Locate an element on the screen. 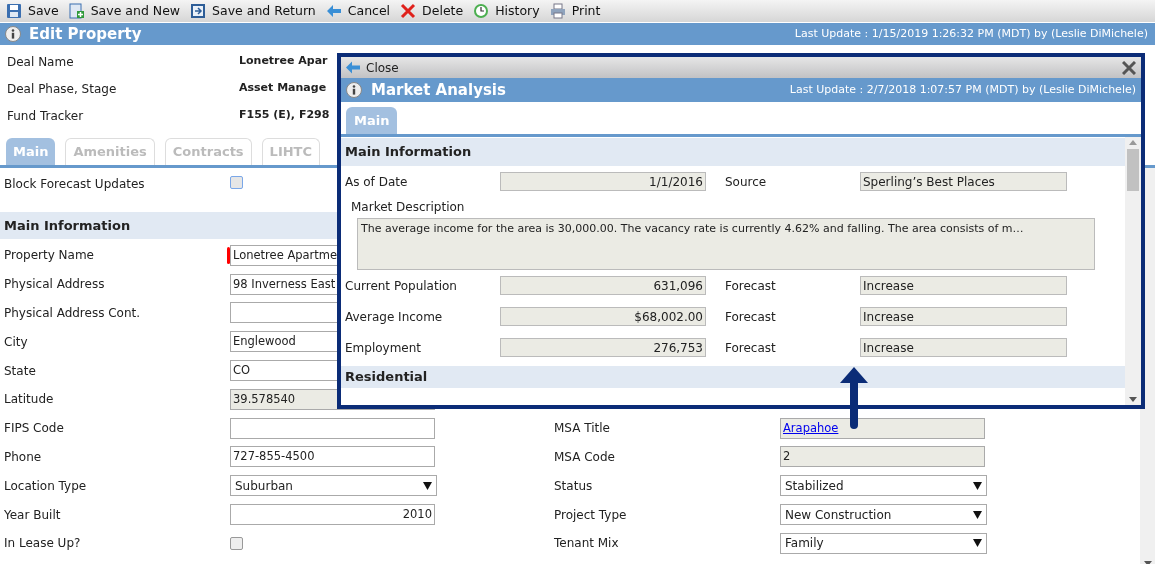 The image size is (1155, 564). scrollbar is located at coordinates (1133, 271).